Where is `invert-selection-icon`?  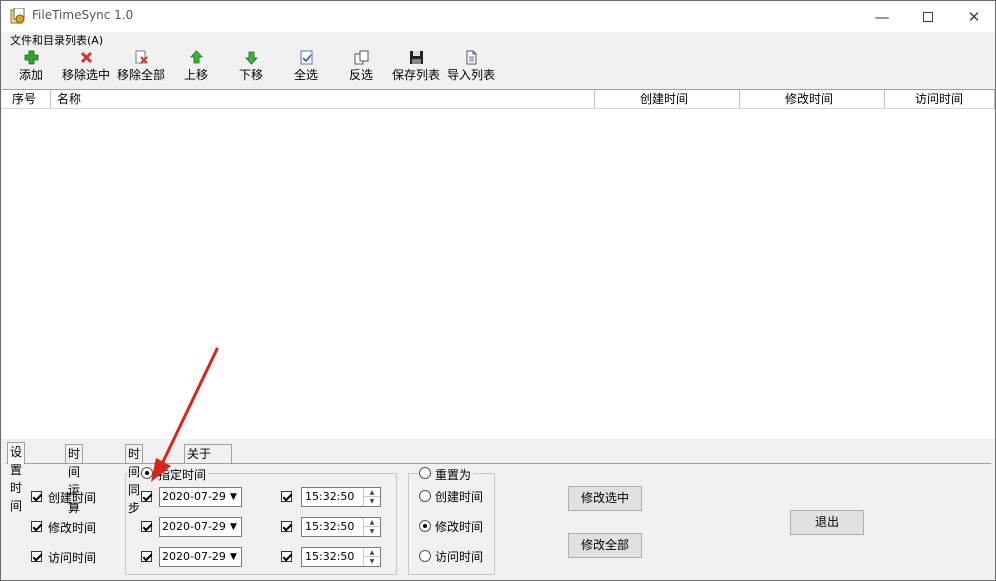 invert-selection-icon is located at coordinates (361, 57).